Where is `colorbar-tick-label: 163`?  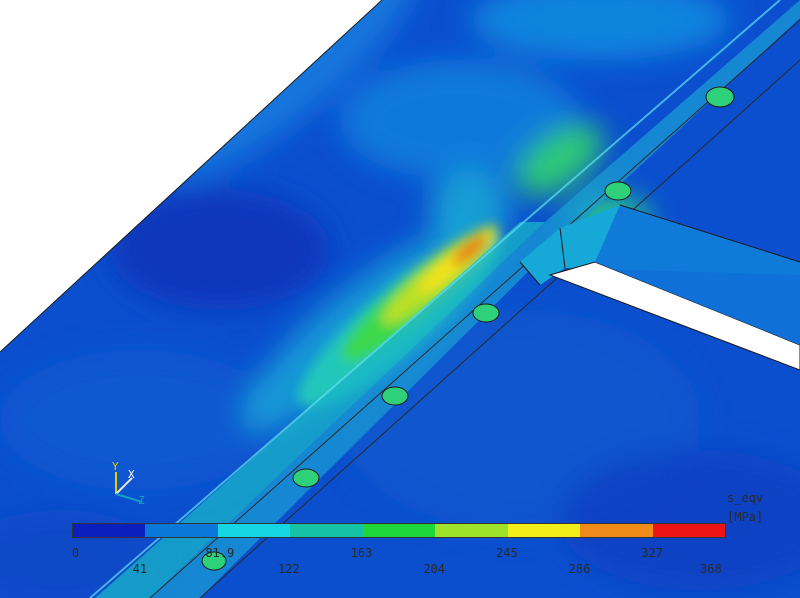 colorbar-tick-label: 163 is located at coordinates (361, 553).